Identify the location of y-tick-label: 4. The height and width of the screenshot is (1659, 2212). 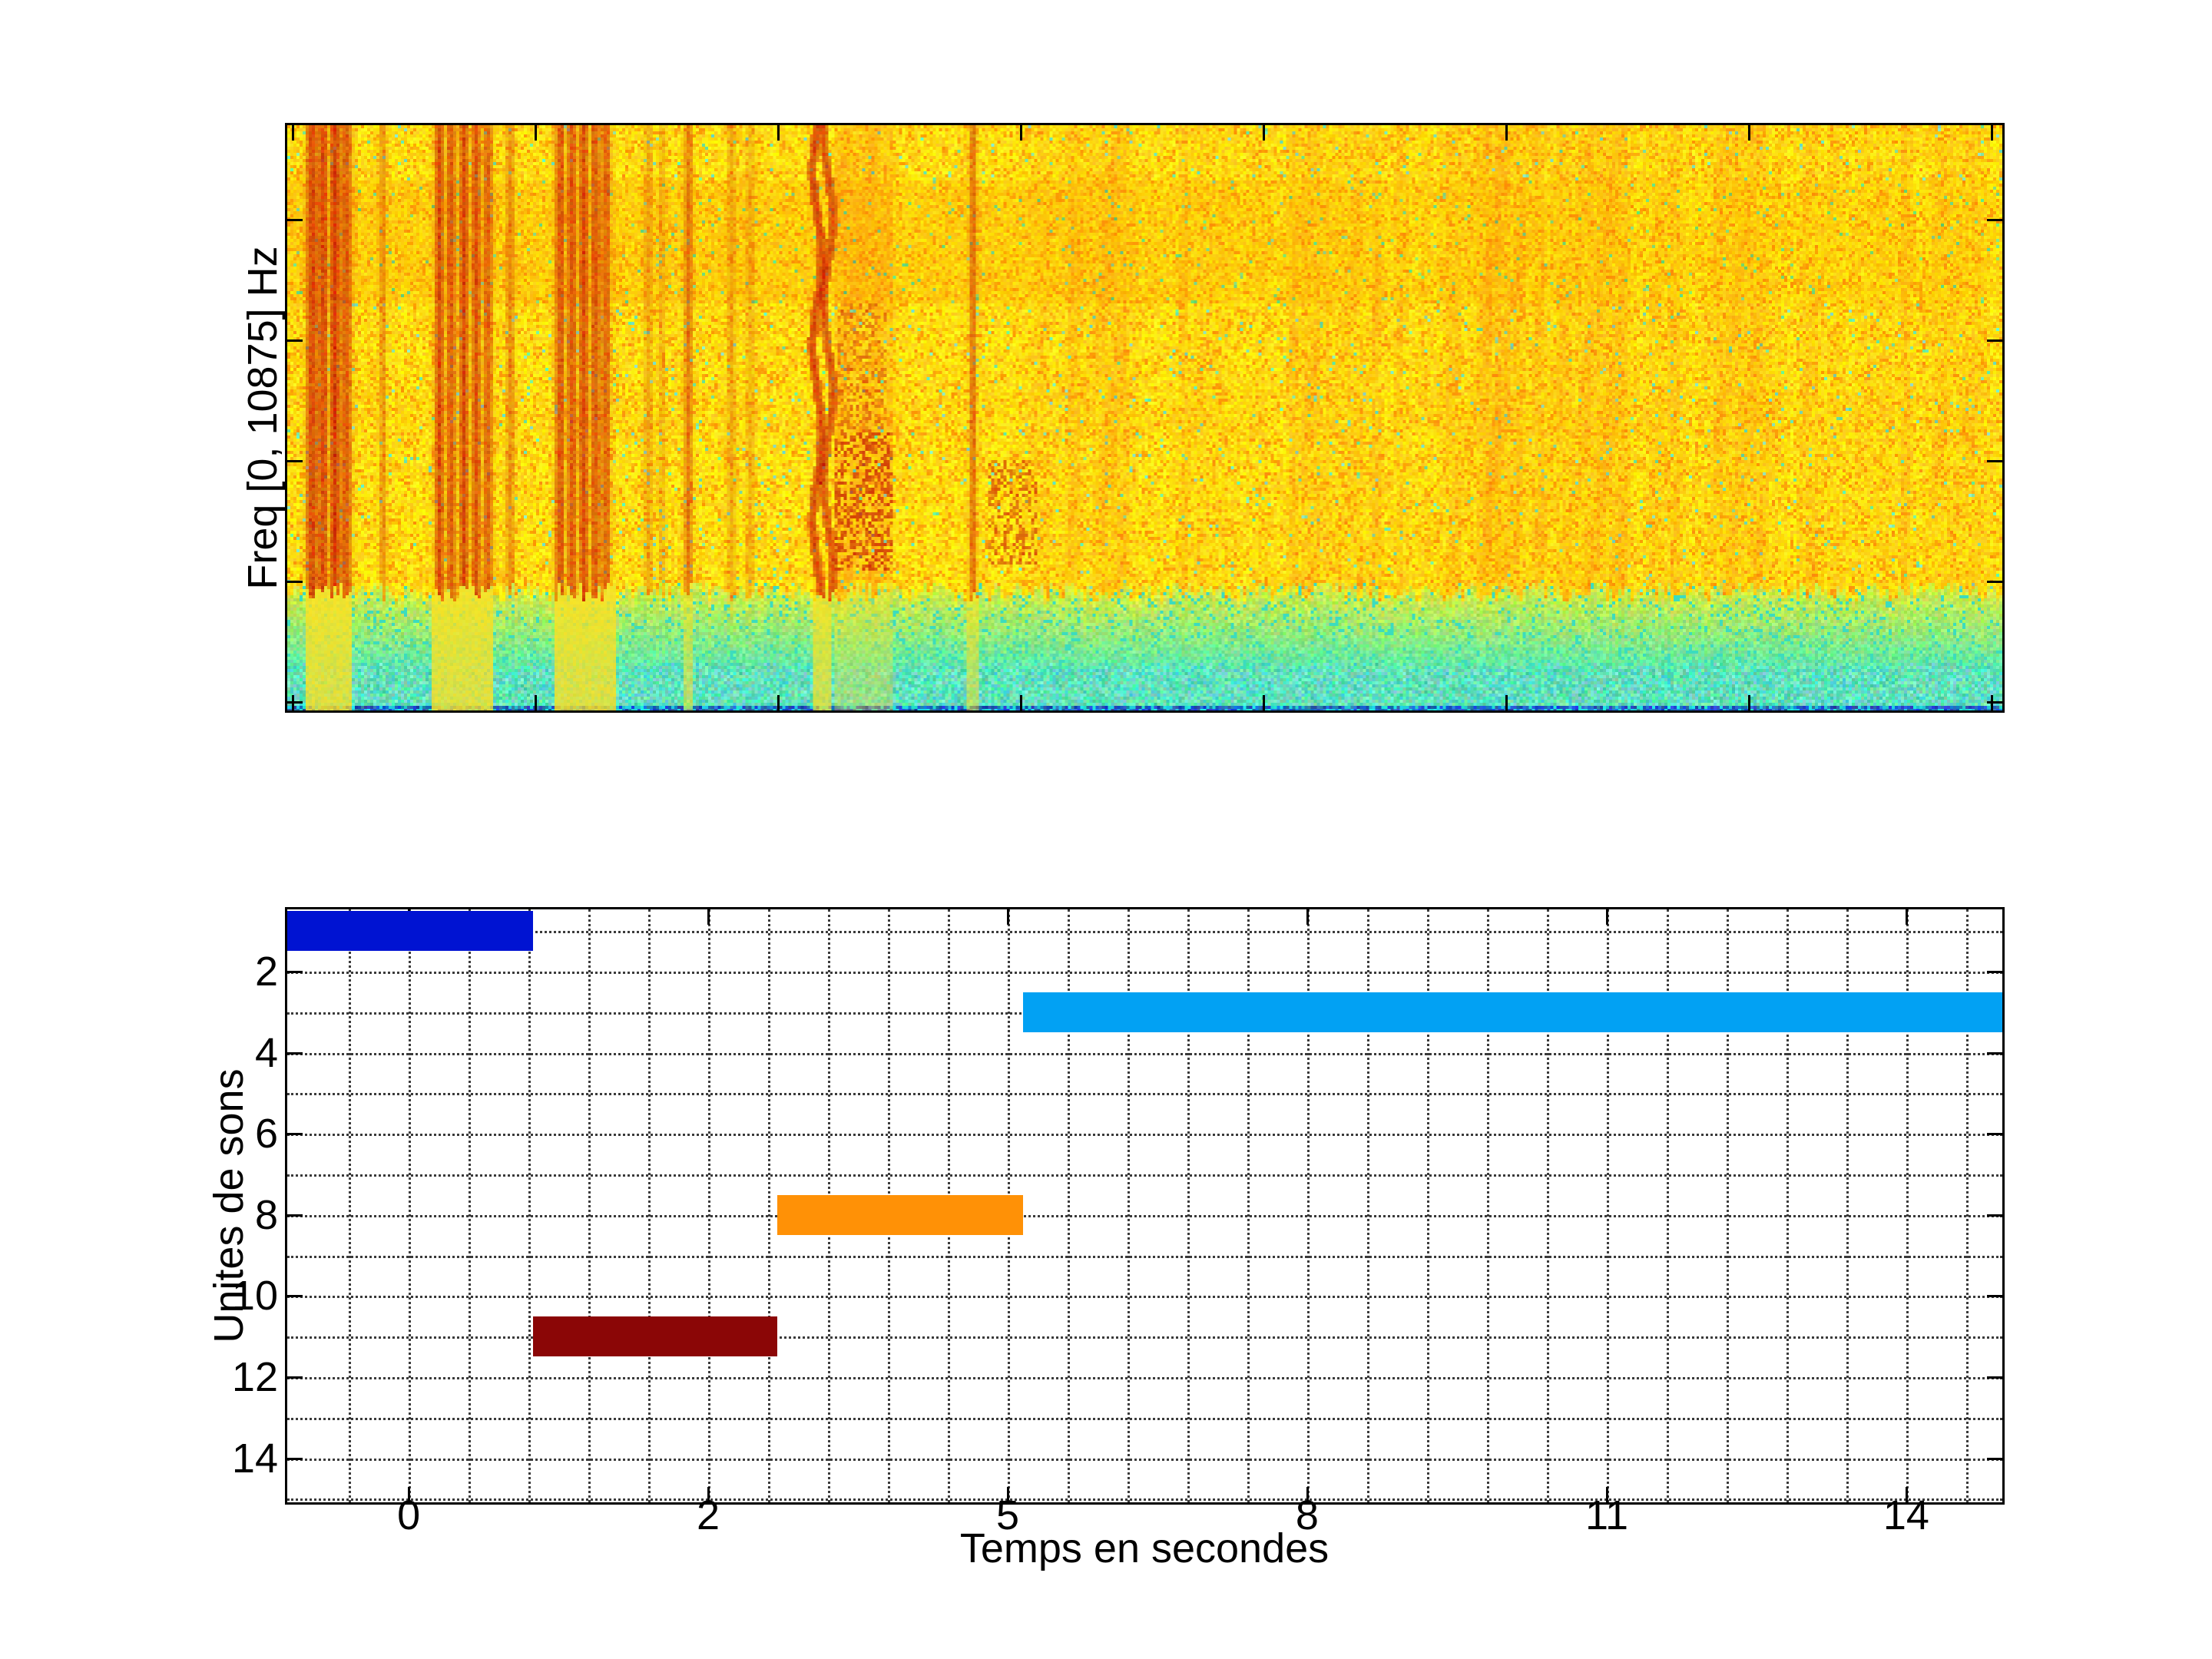
(266, 1052).